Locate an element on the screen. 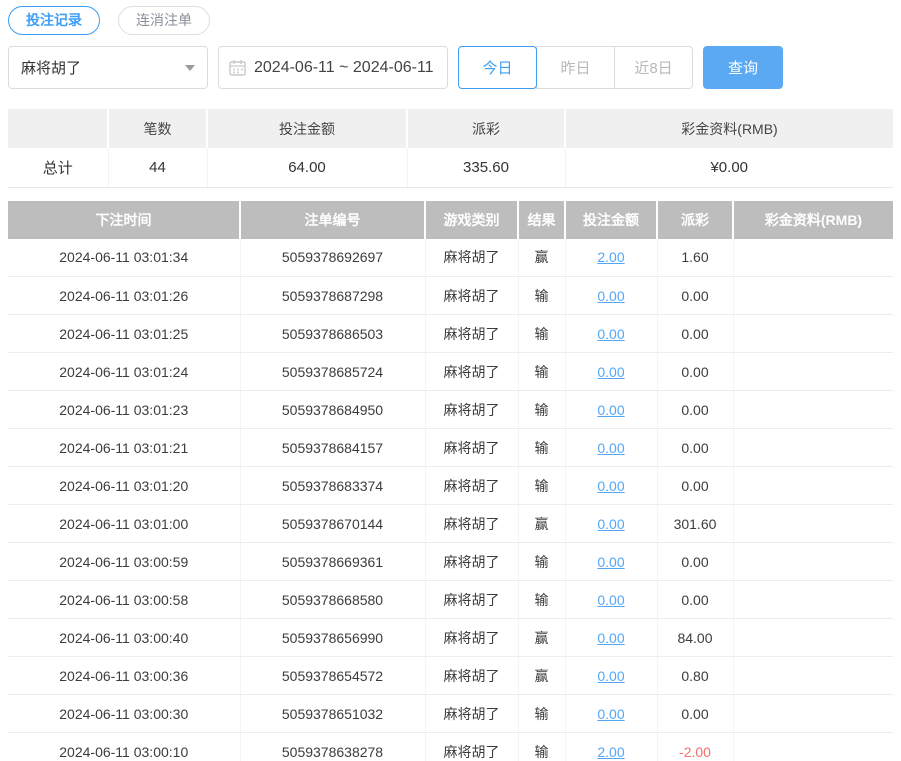 The image size is (901, 761). cell-order-id: 5059378638278 is located at coordinates (333, 746).